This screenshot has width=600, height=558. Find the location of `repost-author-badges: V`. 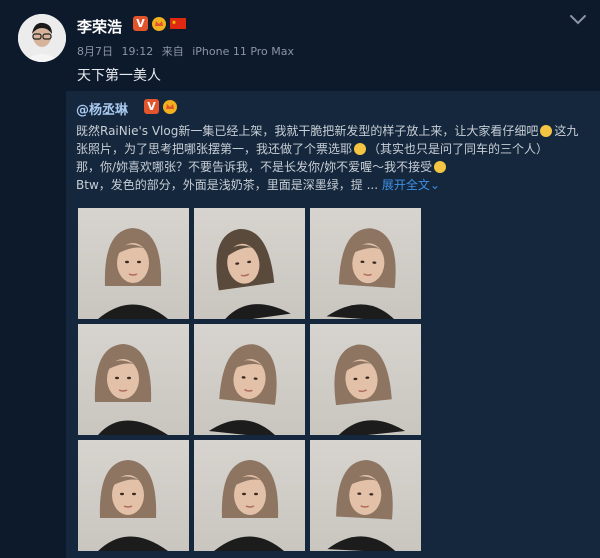

repost-author-badges: V is located at coordinates (161, 106).